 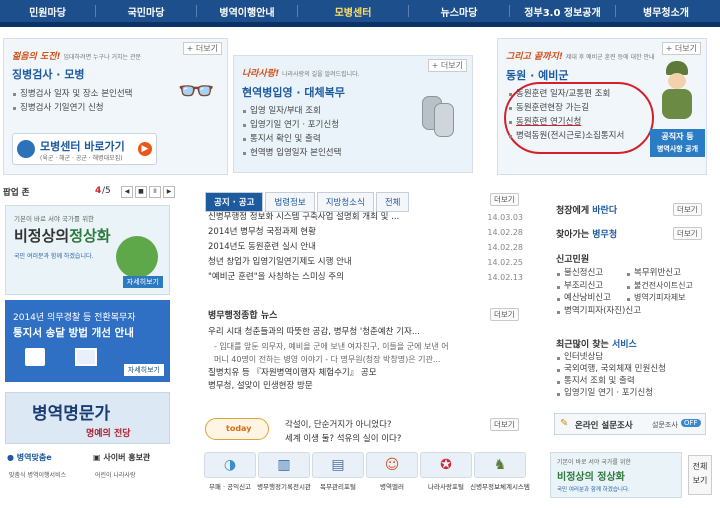 I want to click on link-duty-portal: ▤ 복무관리포털, so click(x=338, y=471).